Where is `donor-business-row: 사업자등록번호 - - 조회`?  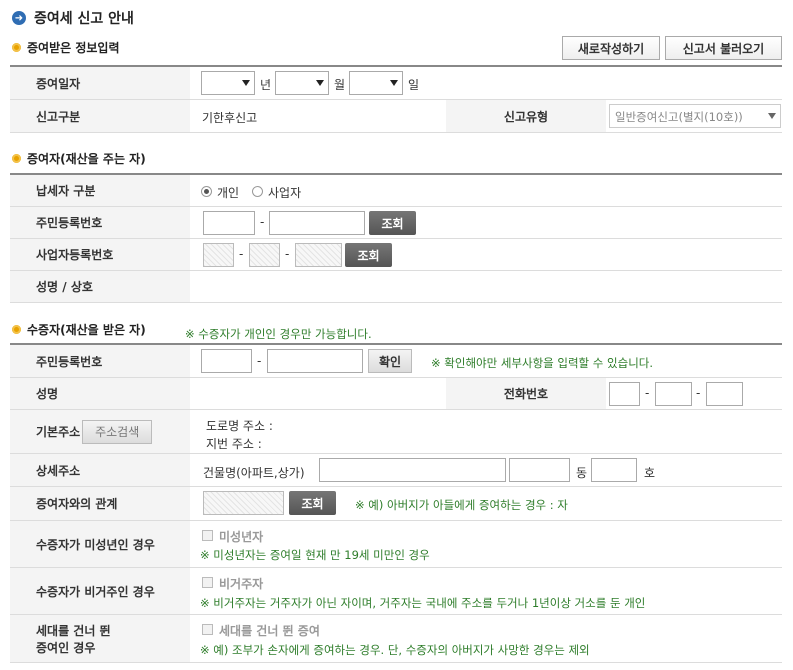
donor-business-row: 사업자등록번호 - - 조회 is located at coordinates (396, 255).